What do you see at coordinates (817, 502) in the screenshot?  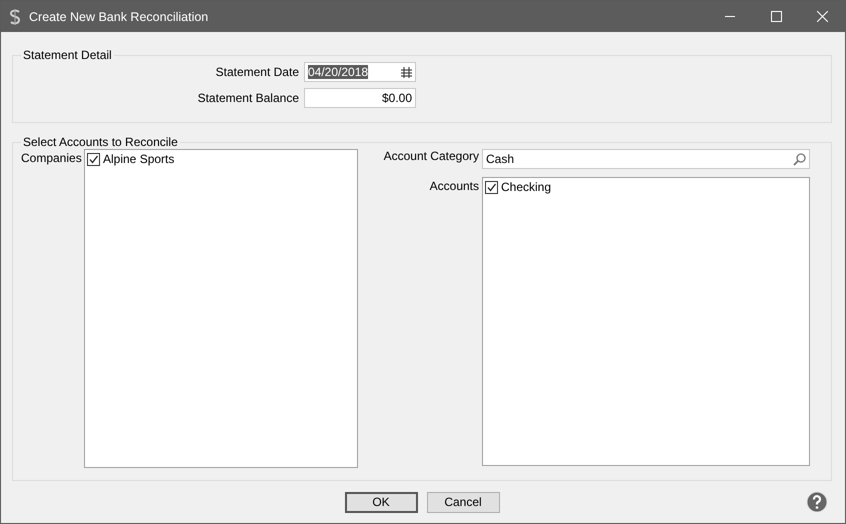 I see `help-icon` at bounding box center [817, 502].